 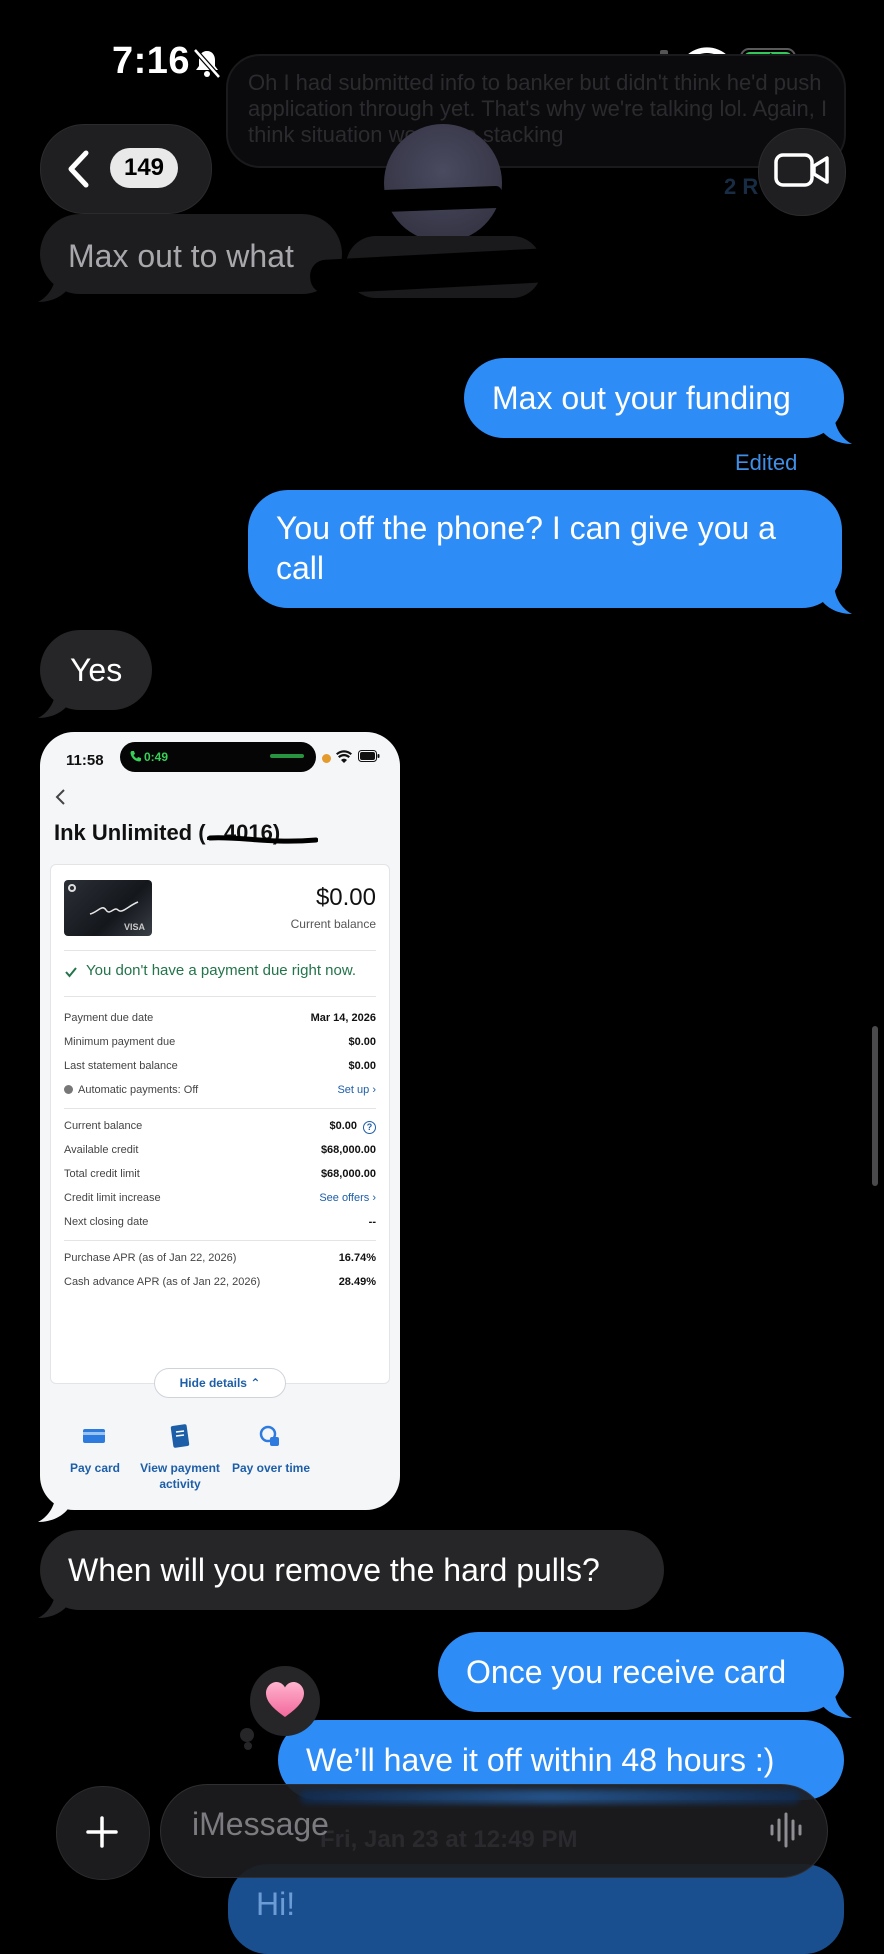 What do you see at coordinates (287, 756) in the screenshot?
I see `shot-call-waveform` at bounding box center [287, 756].